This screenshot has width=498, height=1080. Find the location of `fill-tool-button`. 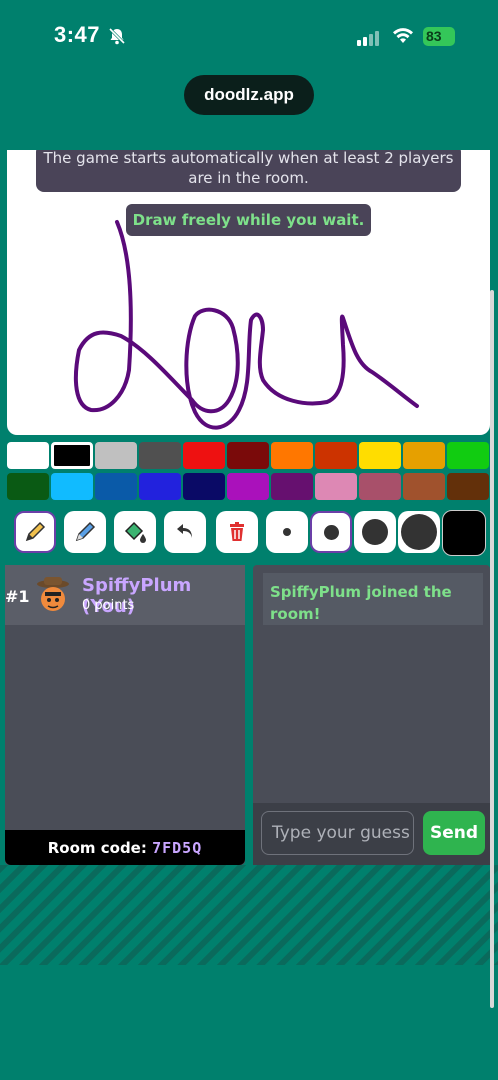

fill-tool-button is located at coordinates (135, 532).